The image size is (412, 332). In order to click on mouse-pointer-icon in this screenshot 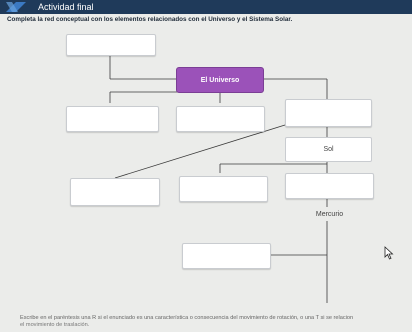, I will do `click(389, 253)`.